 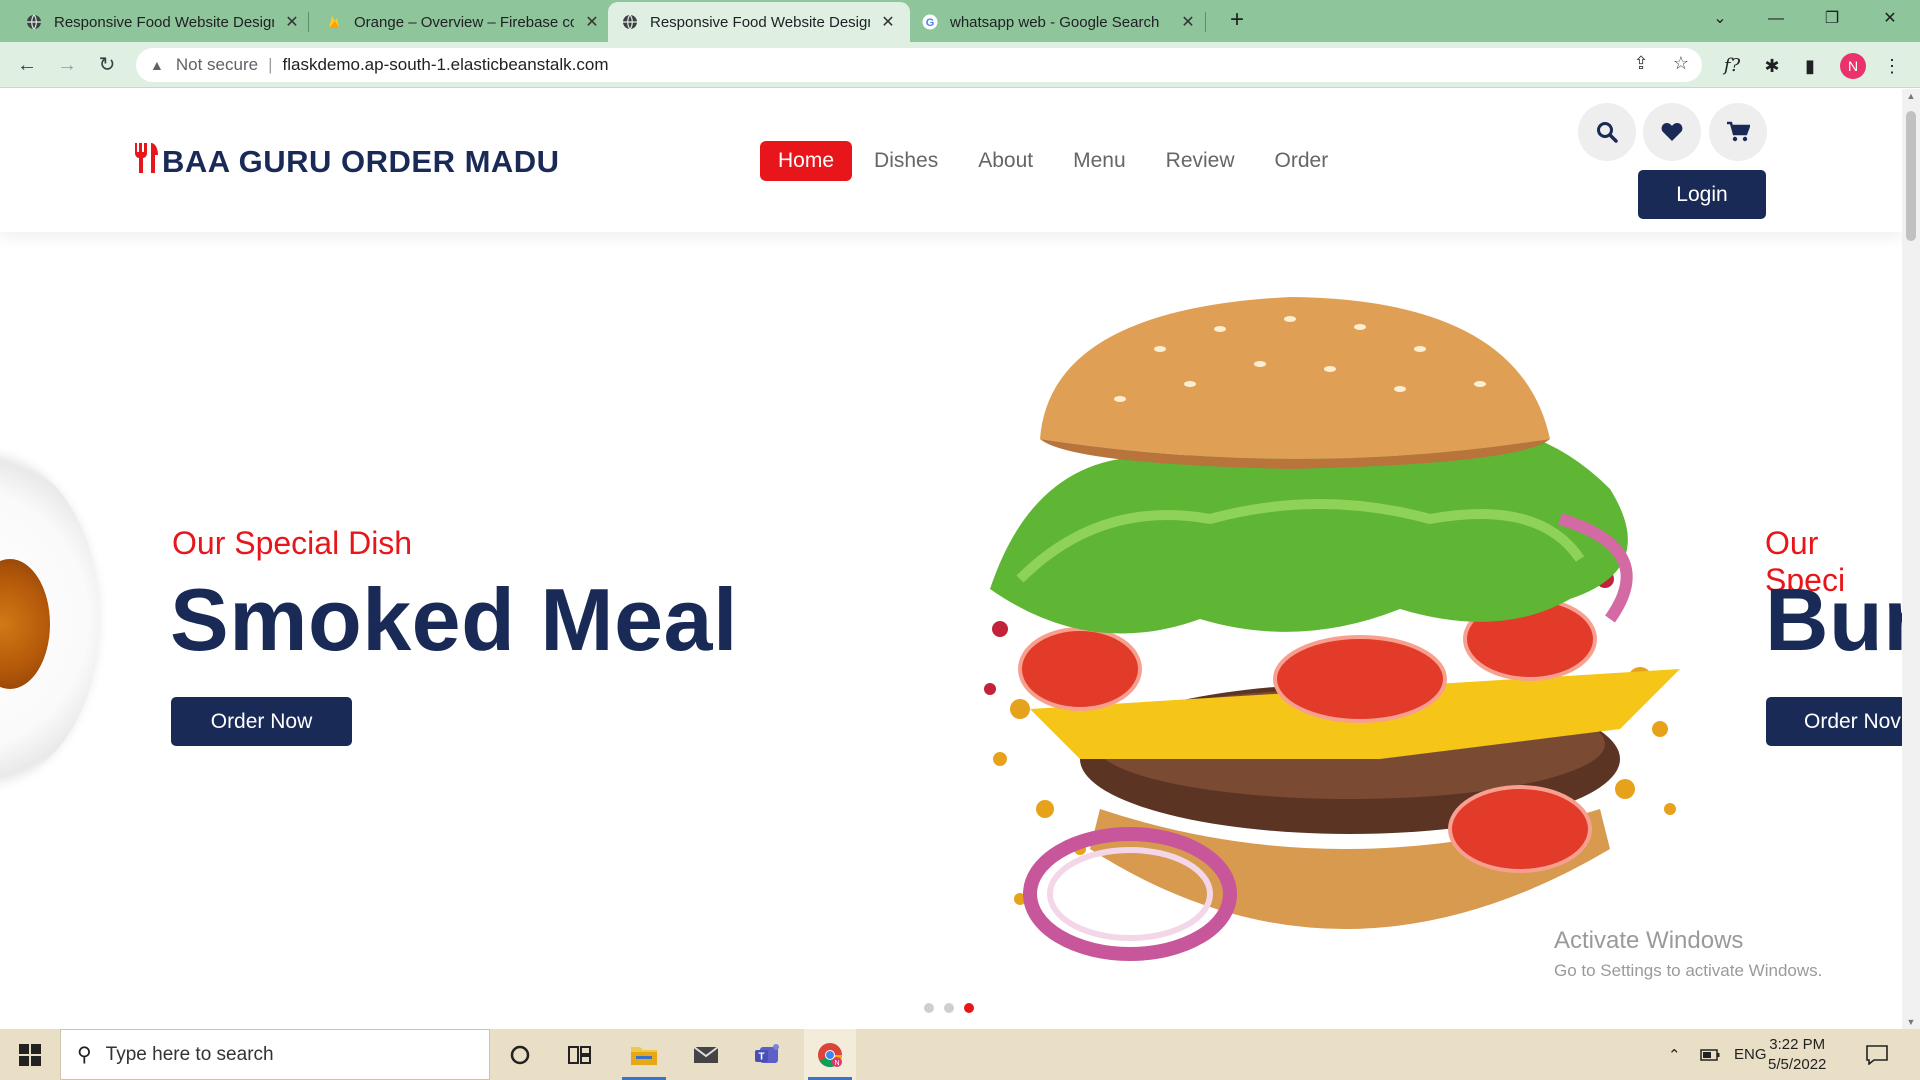 I want to click on heart-icon, so click(x=1672, y=132).